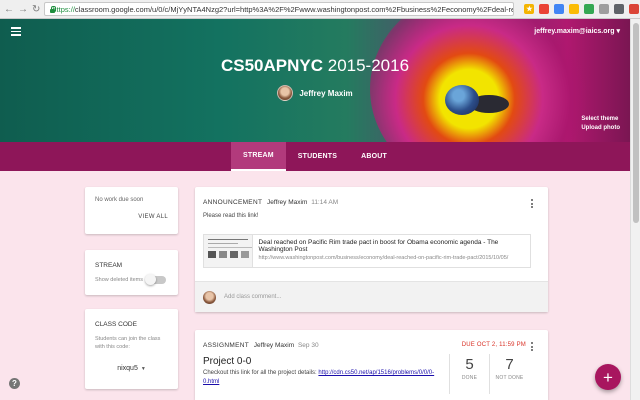 This screenshot has width=640, height=400. What do you see at coordinates (509, 374) in the screenshot?
I see `not-done-stat: 7 NOT DONE` at bounding box center [509, 374].